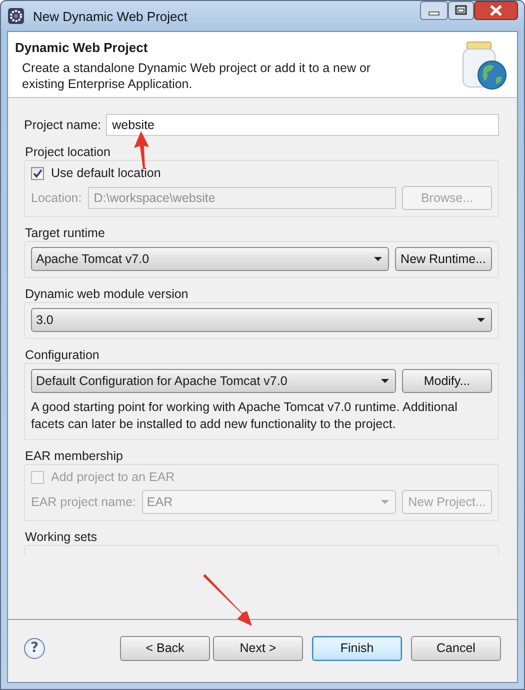 The width and height of the screenshot is (525, 690). What do you see at coordinates (196, 76) in the screenshot?
I see `page-description: Create a standalone Dynamic Web project or add it to a new or existing Enterprise Application.` at bounding box center [196, 76].